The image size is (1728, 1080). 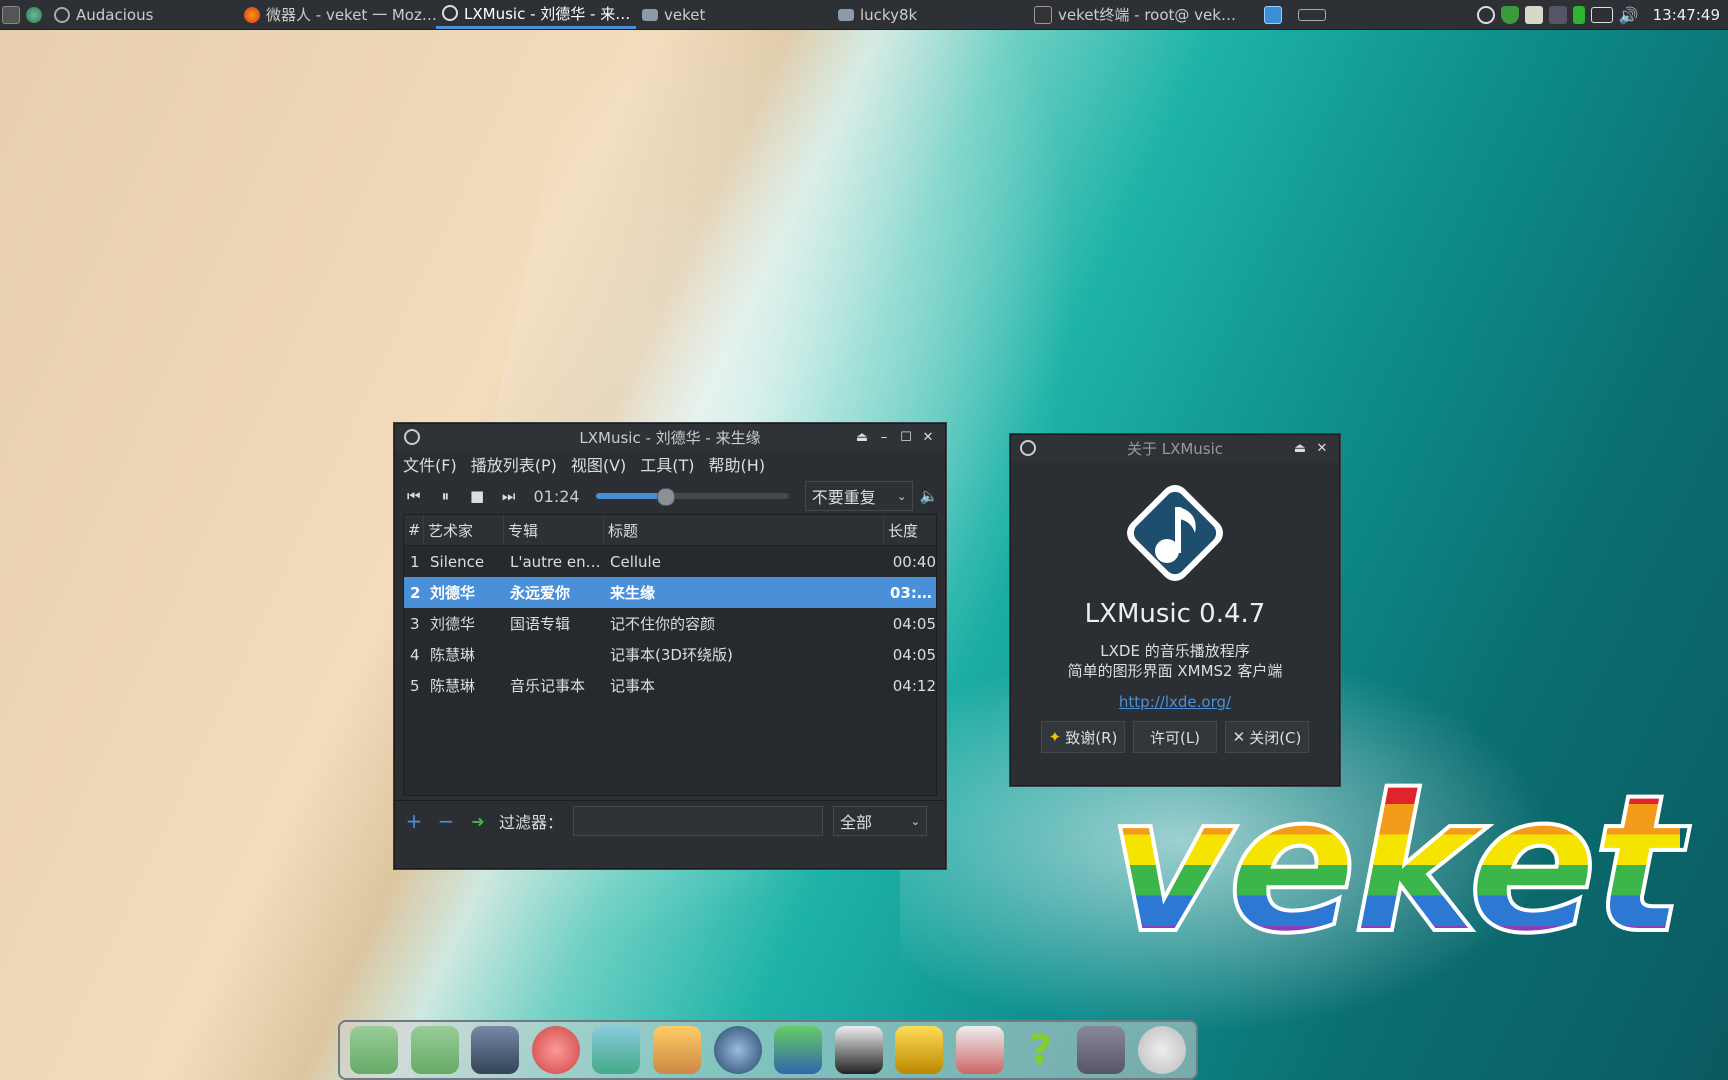 I want to click on workspace-icon, so click(x=1312, y=14).